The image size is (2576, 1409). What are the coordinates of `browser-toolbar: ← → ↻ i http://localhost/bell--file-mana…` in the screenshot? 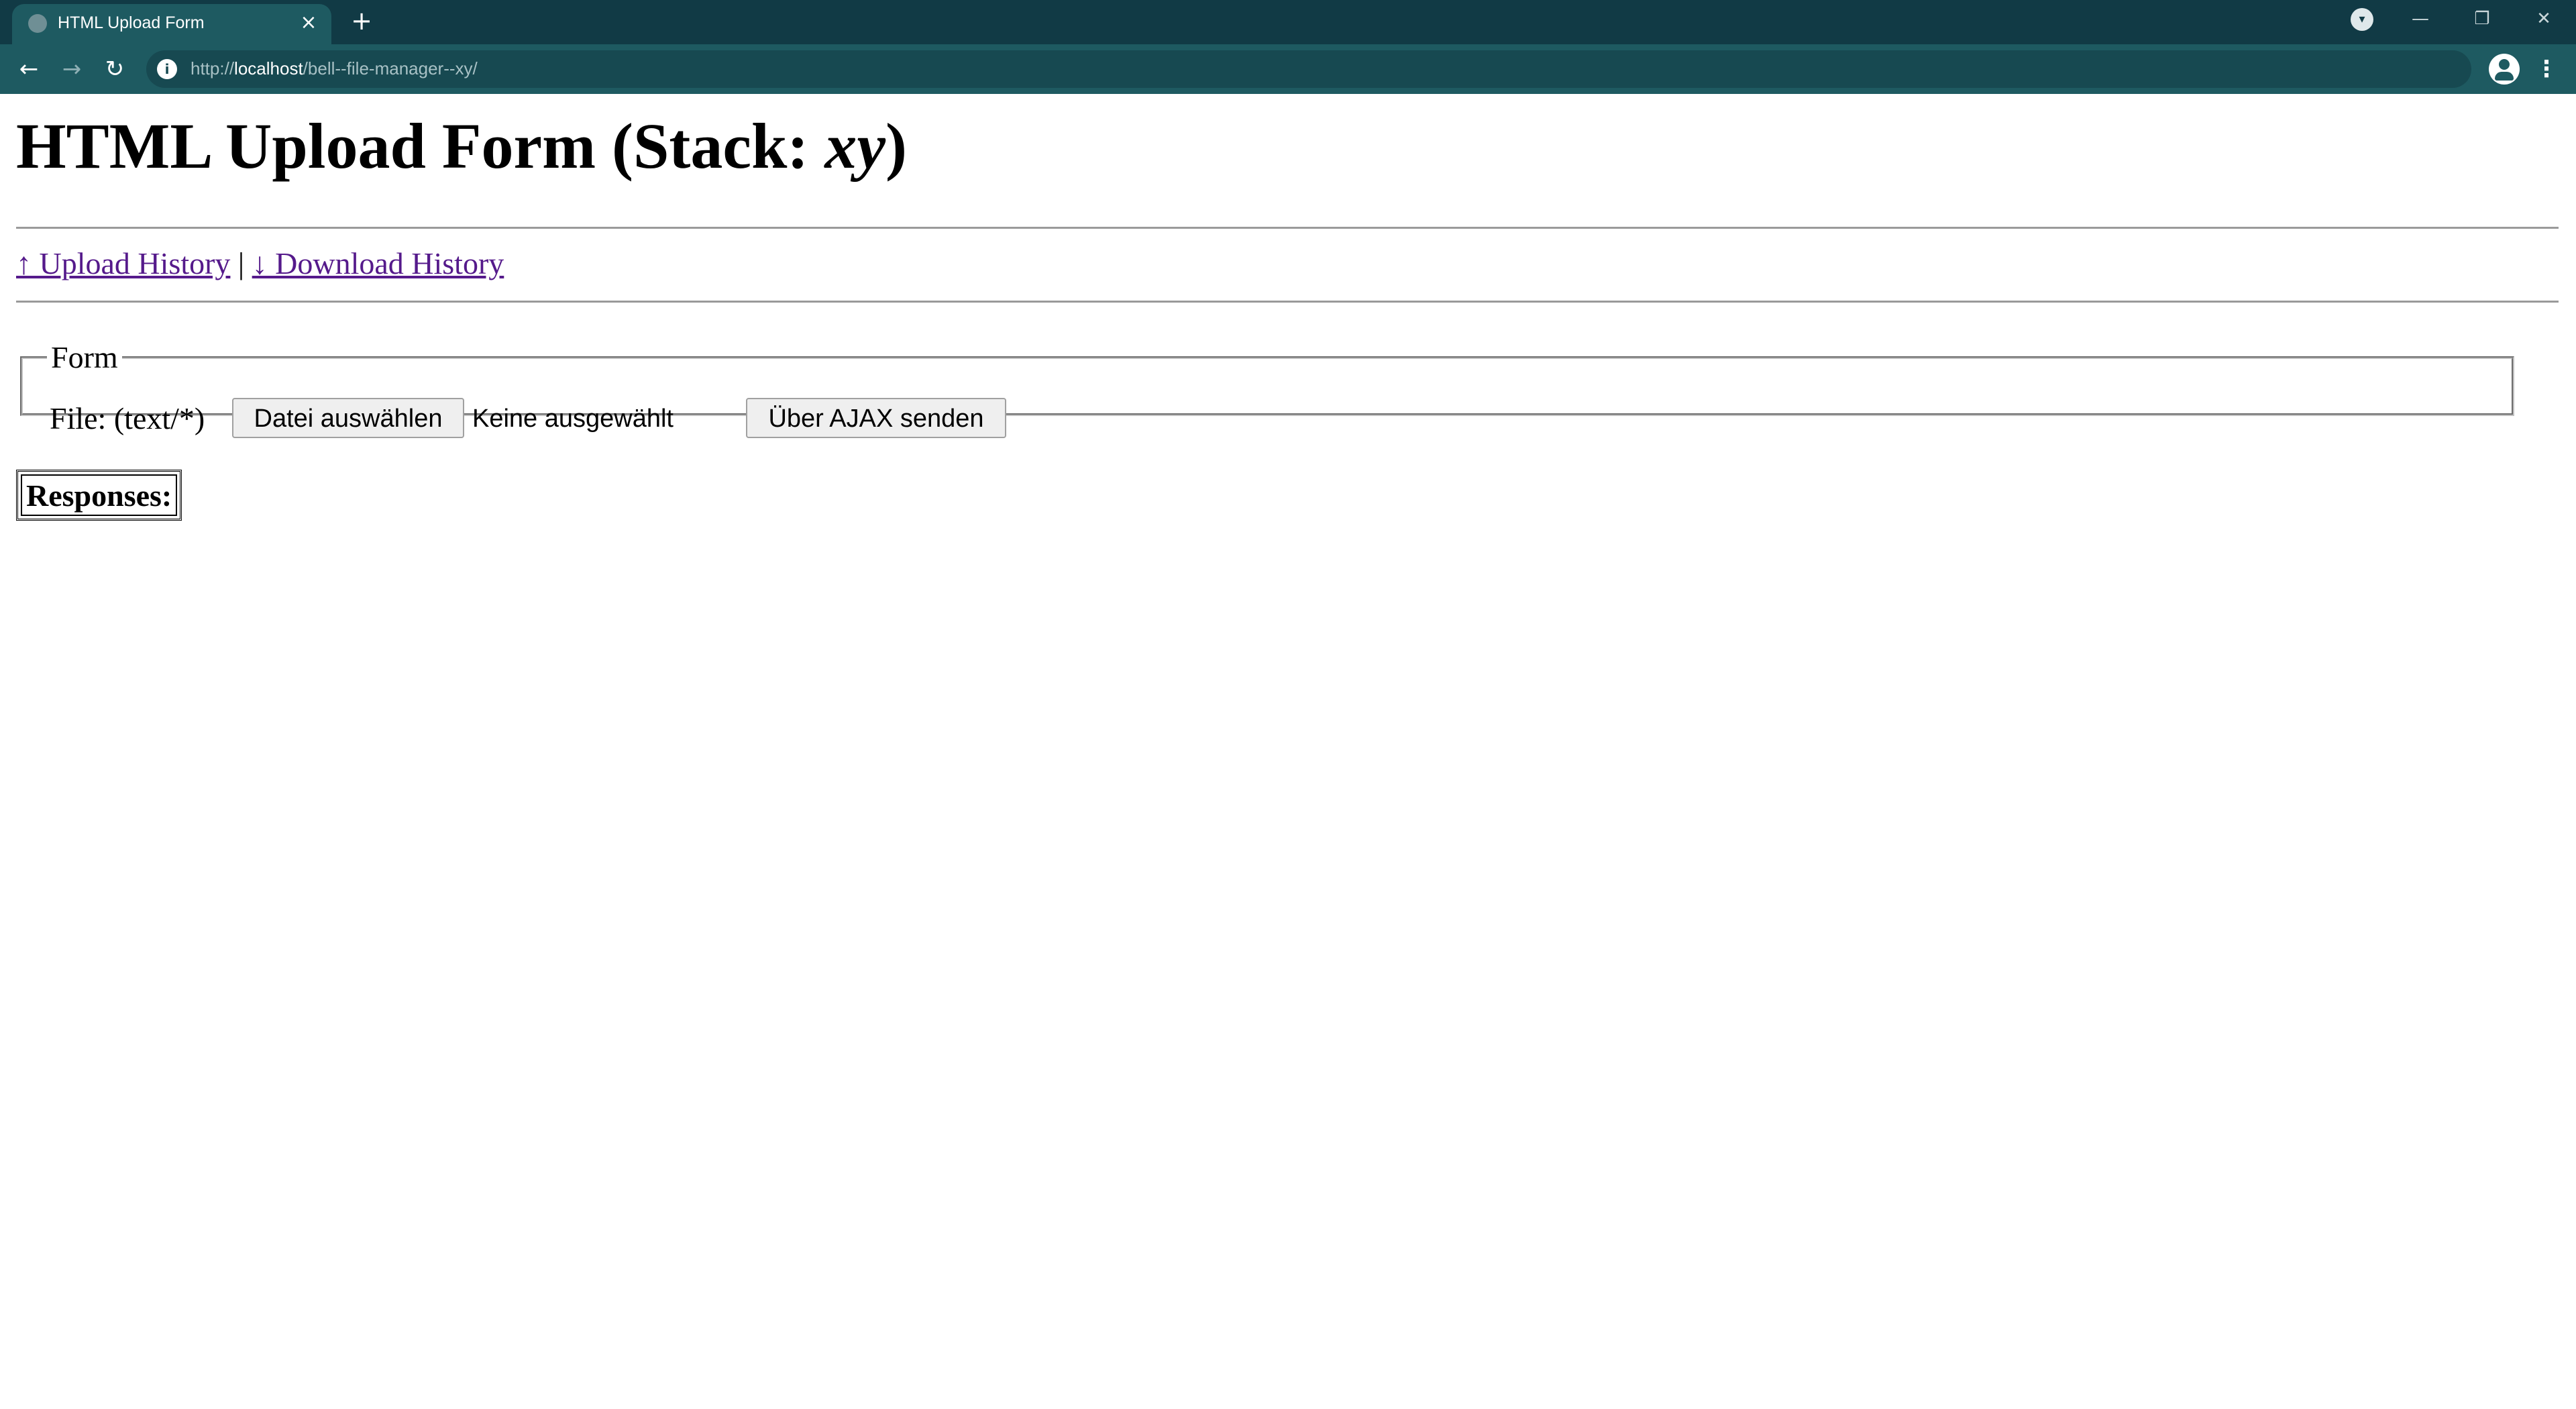 It's located at (1288, 69).